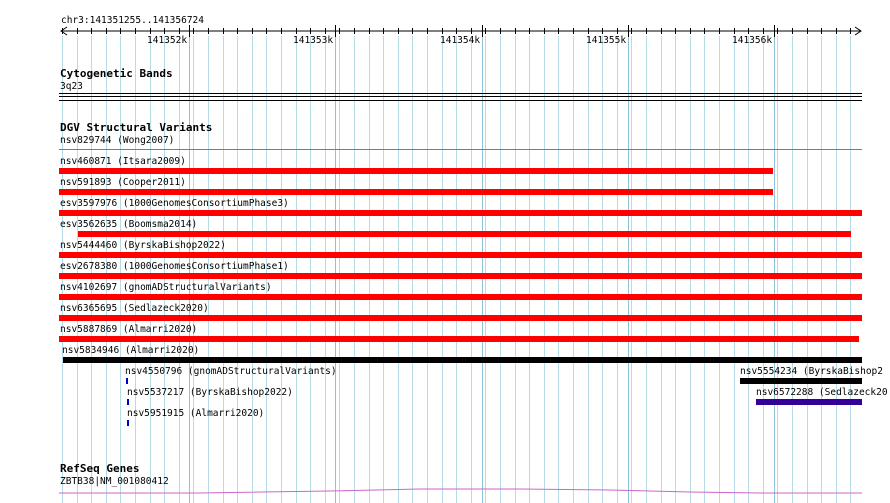  Describe the element at coordinates (128, 329) in the screenshot. I see `variant-label: nsv5887869 (Almarri2020)` at that location.